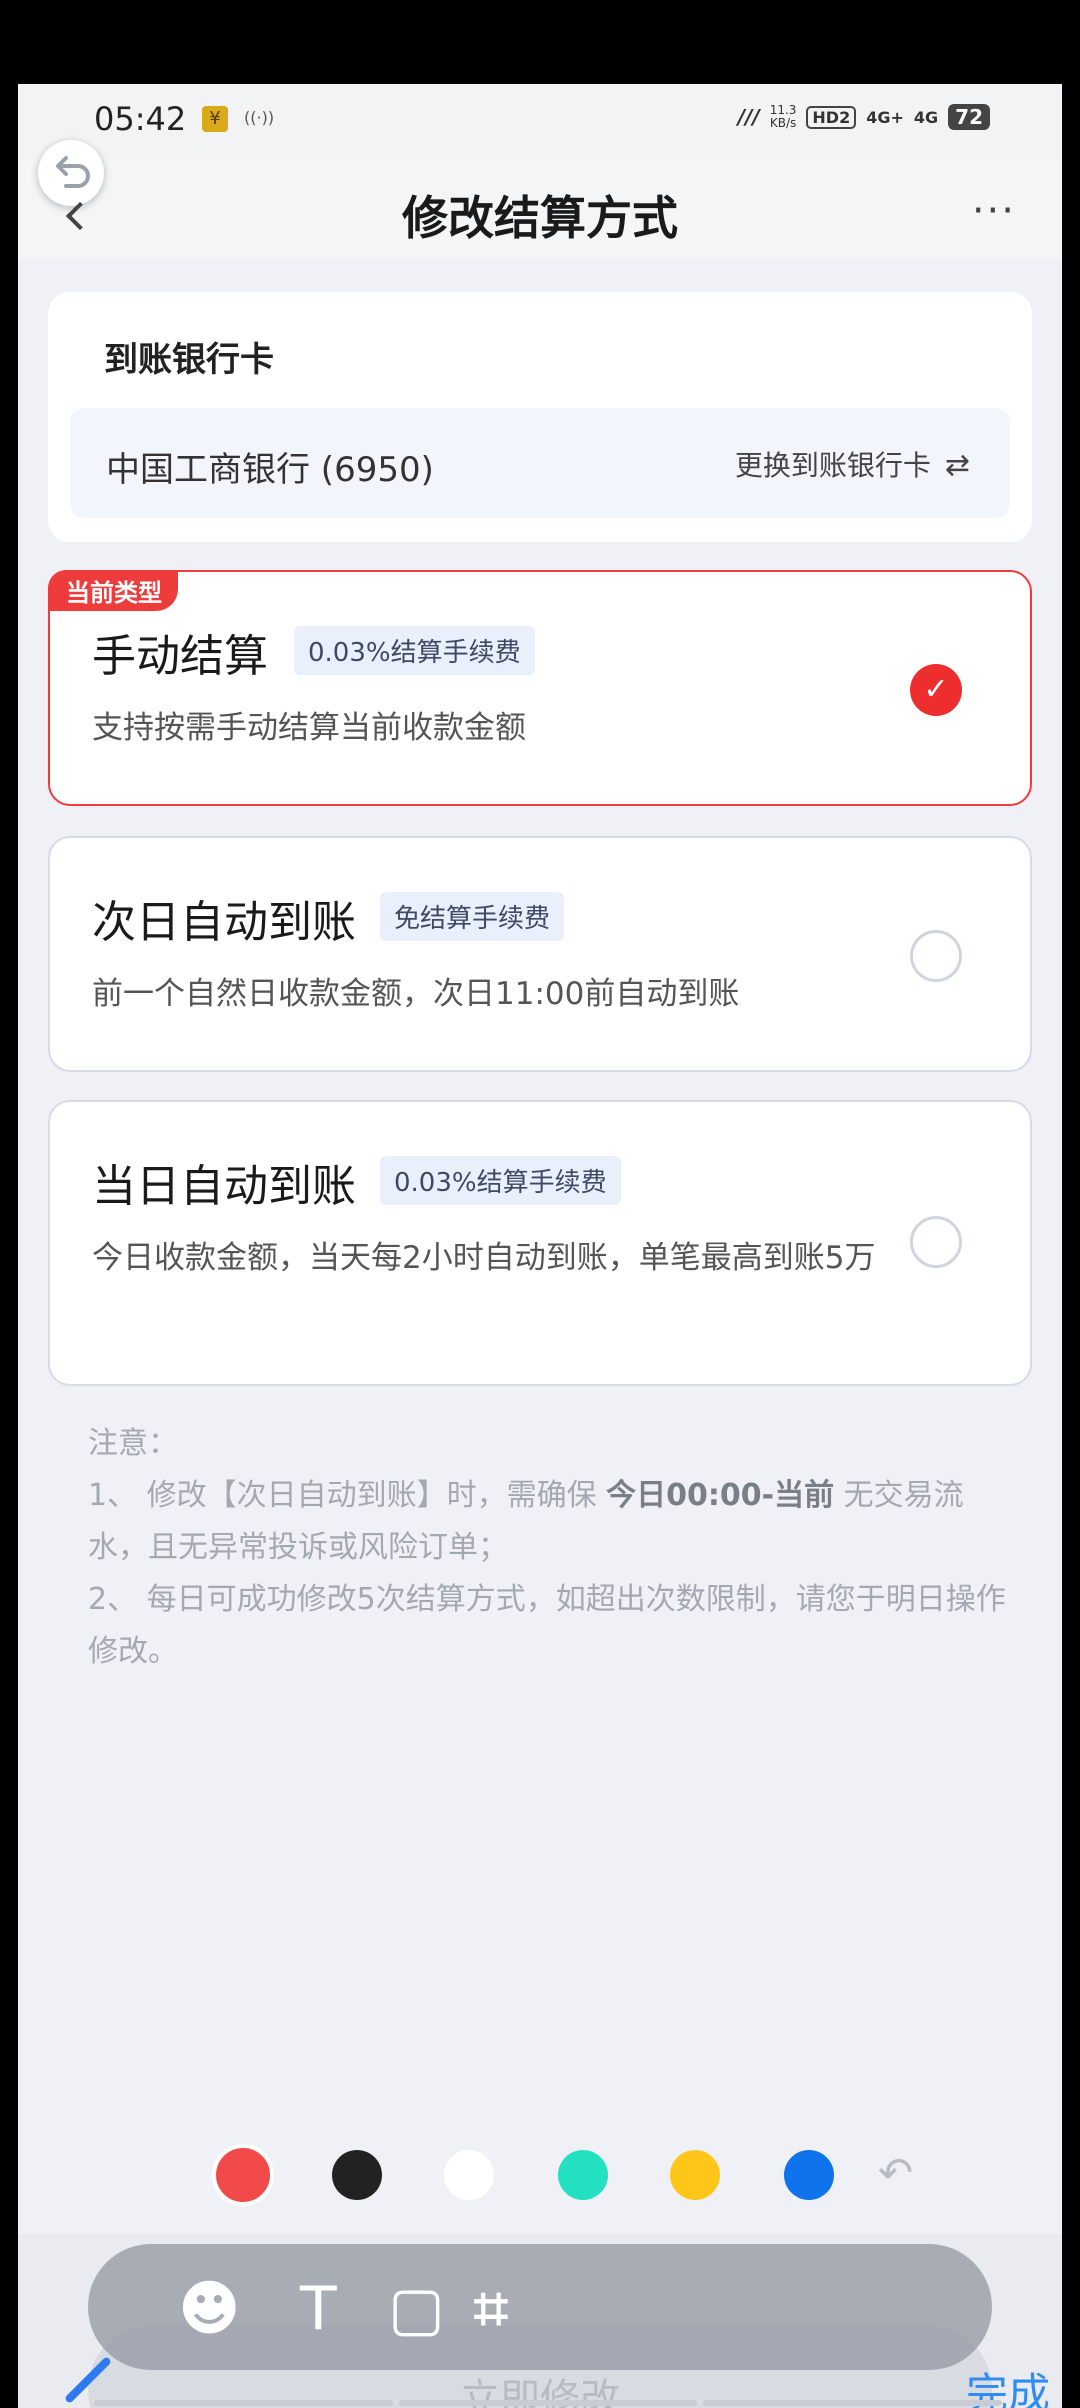  I want to click on color-swatch-white, so click(469, 2175).